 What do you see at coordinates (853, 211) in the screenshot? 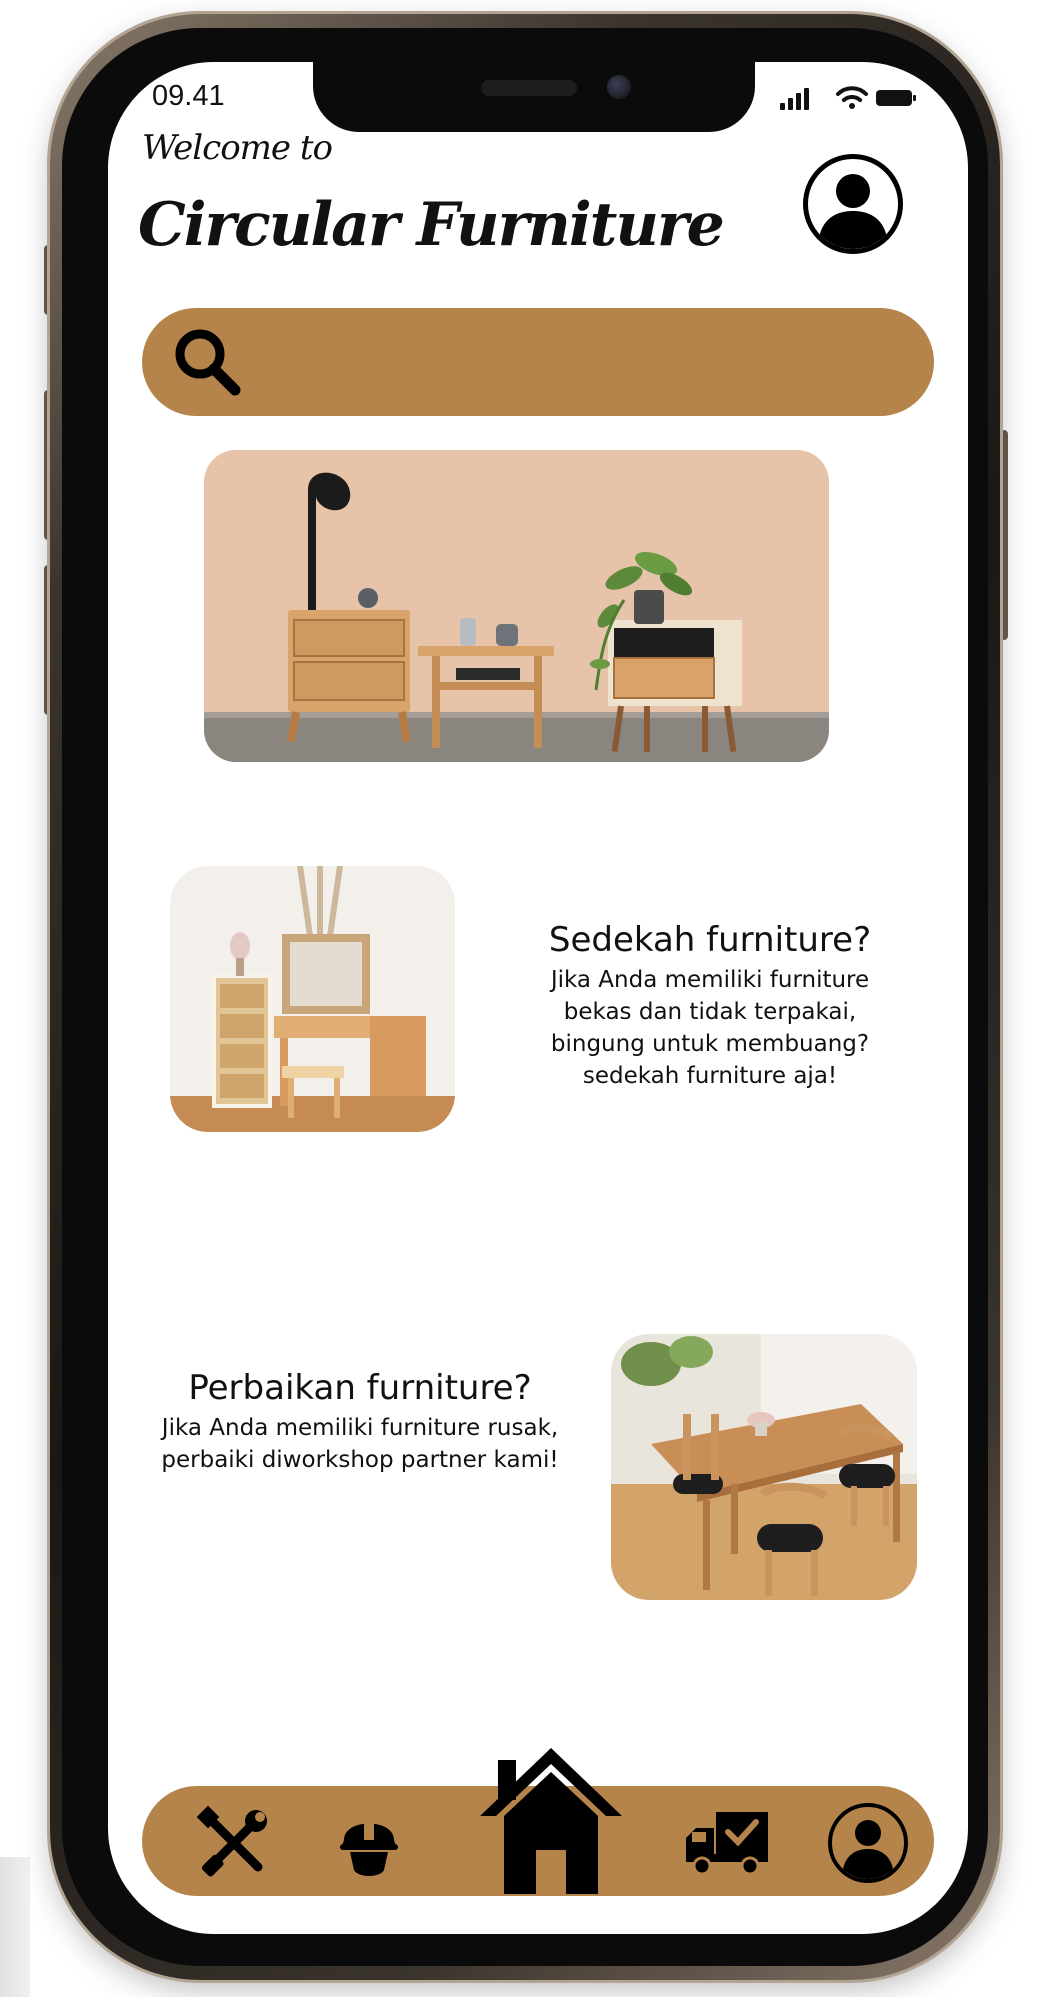
I see `user-icon` at bounding box center [853, 211].